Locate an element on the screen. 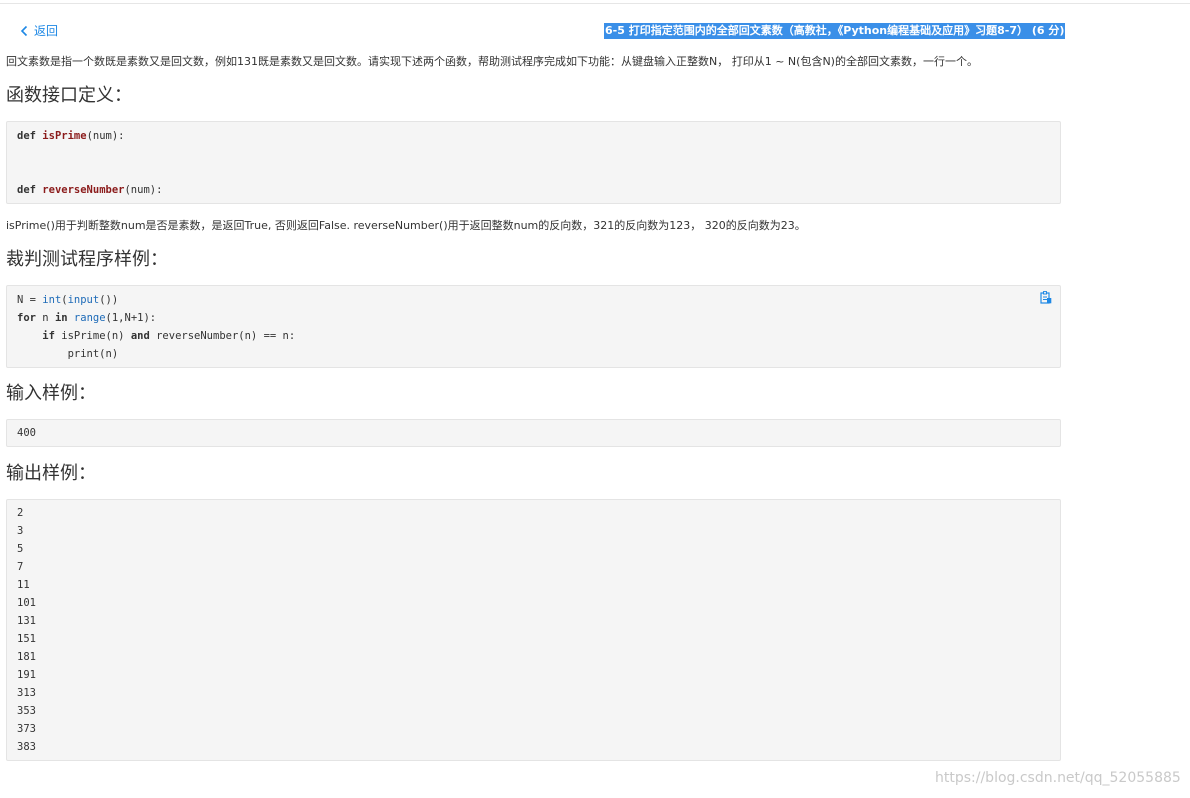 The height and width of the screenshot is (798, 1190). output-line: 151 is located at coordinates (26, 639).